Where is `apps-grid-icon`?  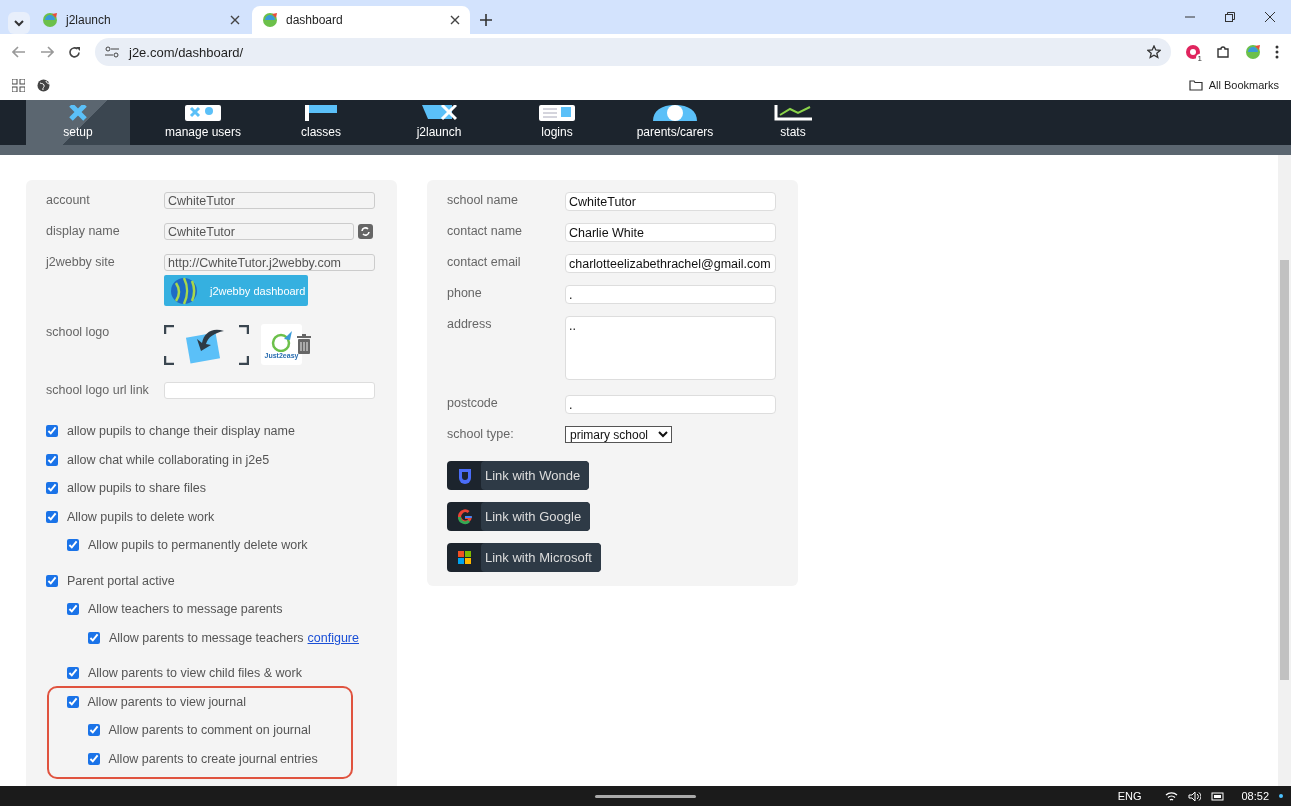
apps-grid-icon is located at coordinates (18, 85).